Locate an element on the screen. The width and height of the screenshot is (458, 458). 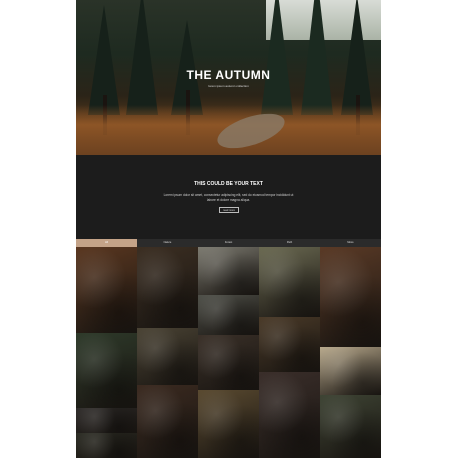
photo-trees-lake is located at coordinates (289, 282).